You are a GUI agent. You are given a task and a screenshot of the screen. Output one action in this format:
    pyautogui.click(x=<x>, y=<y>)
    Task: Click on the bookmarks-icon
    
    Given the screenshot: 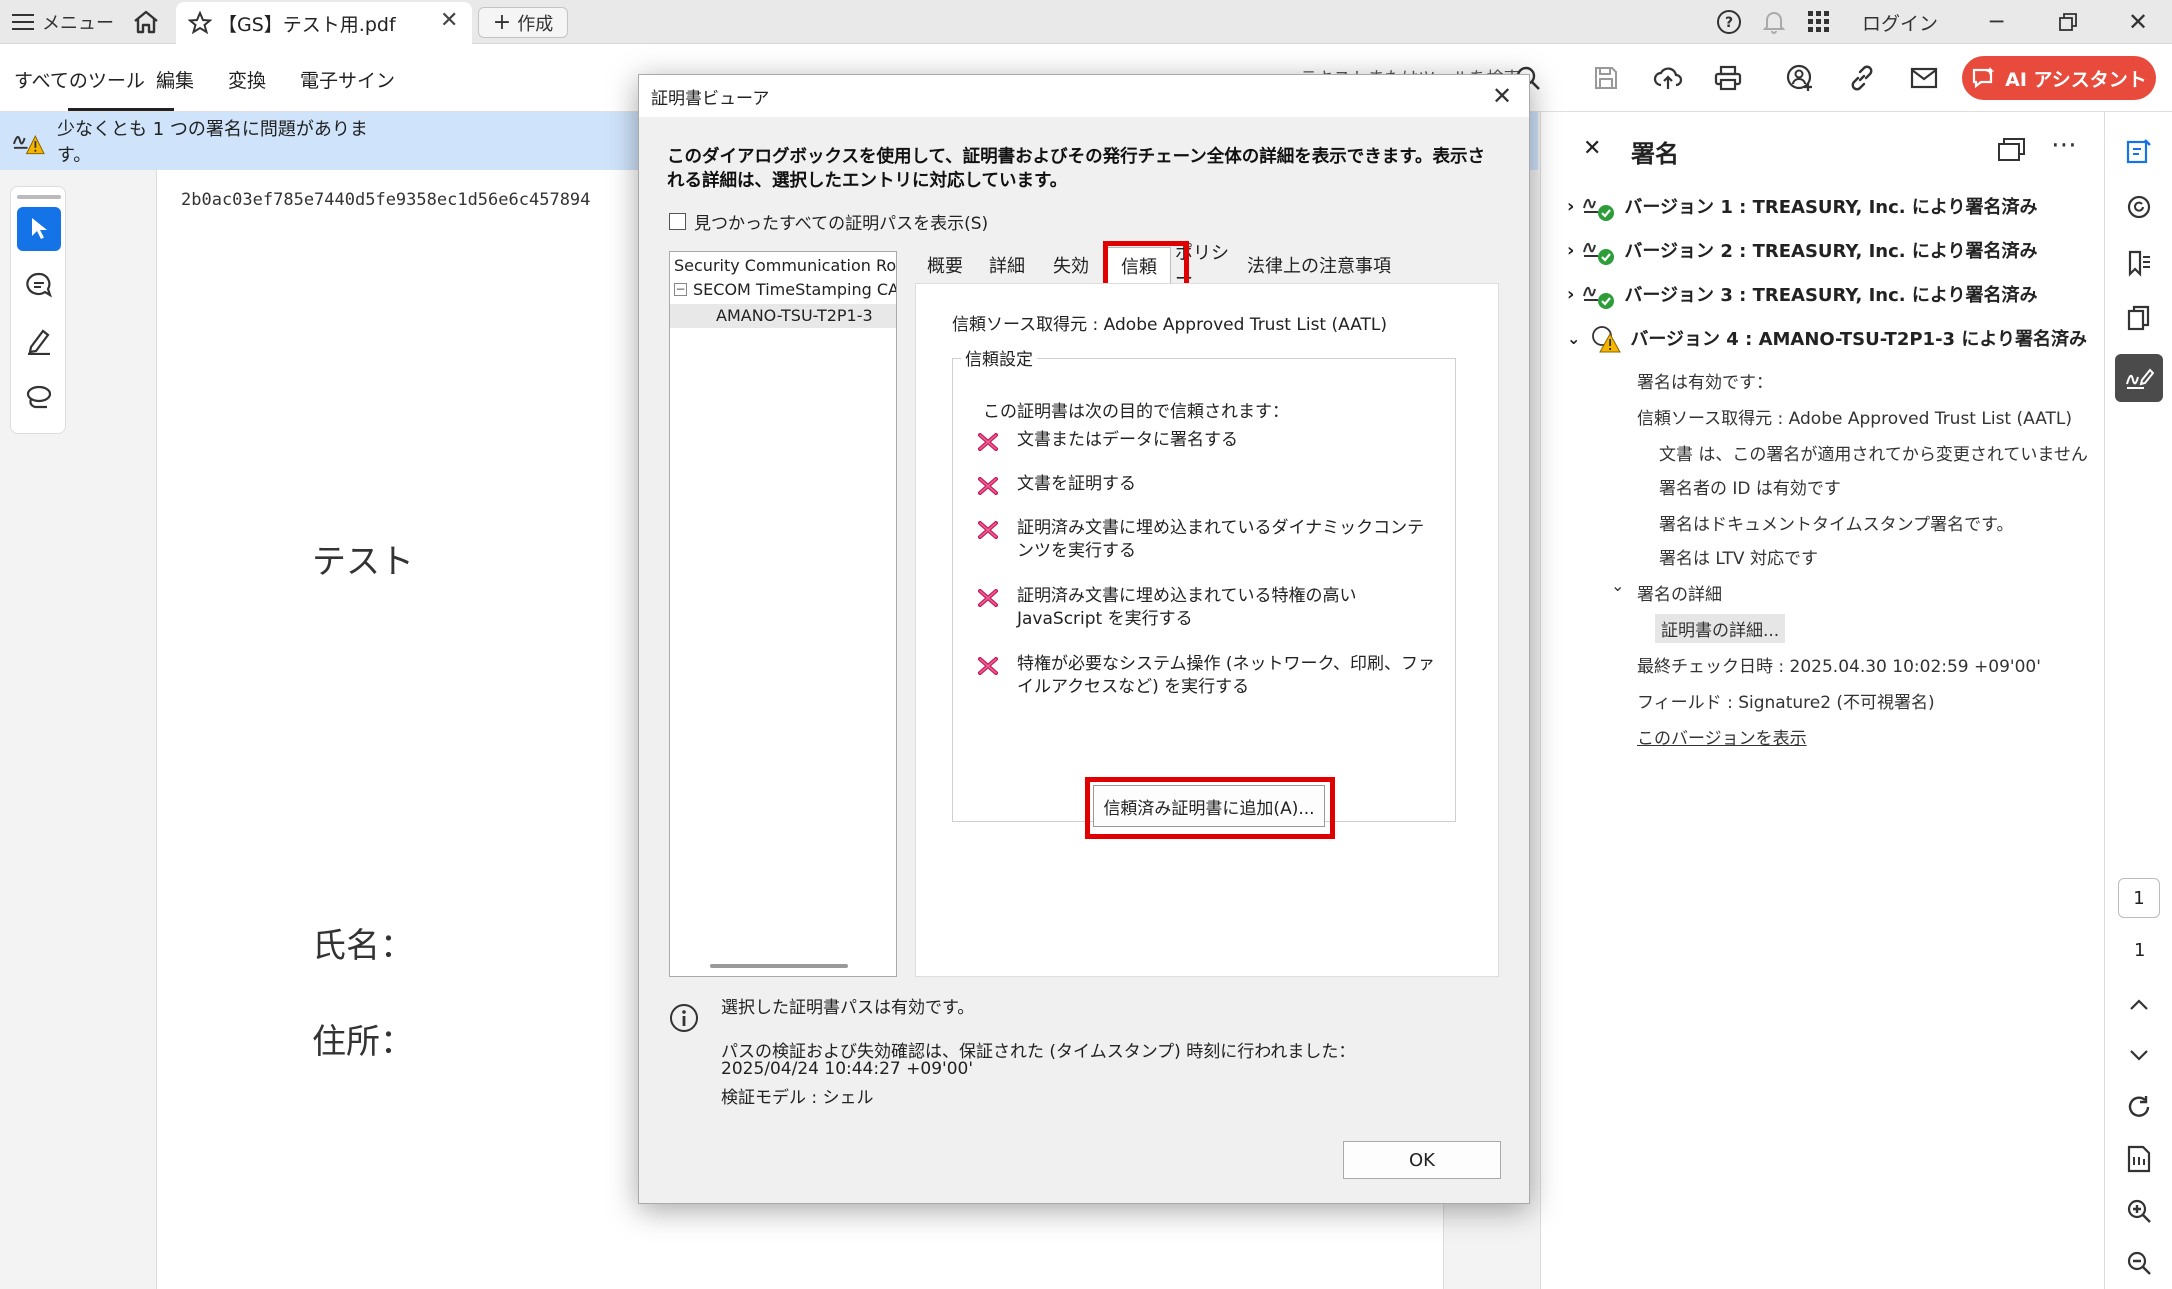 What is the action you would take?
    pyautogui.click(x=2139, y=263)
    